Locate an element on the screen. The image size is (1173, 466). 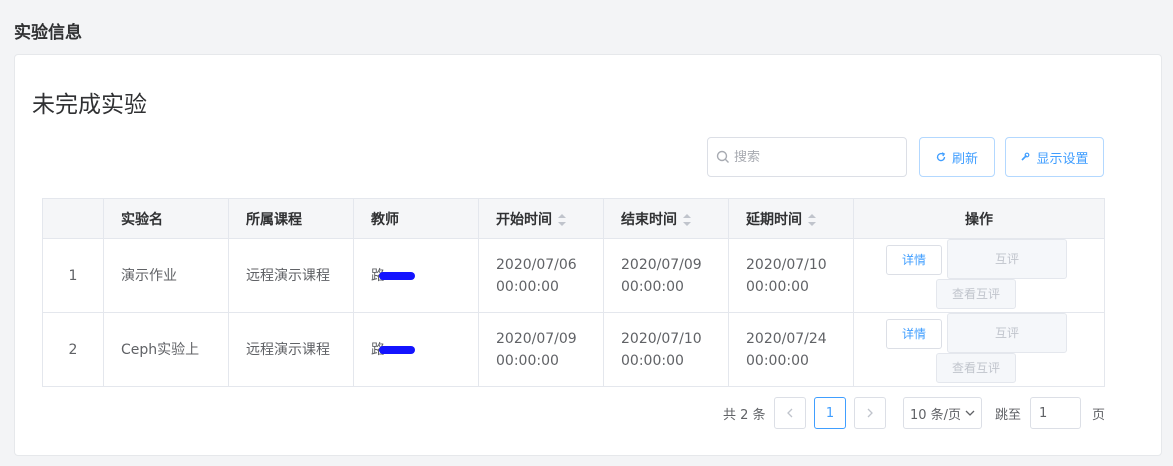
end-time: 2020/07/10 00:00:00 is located at coordinates (666, 349).